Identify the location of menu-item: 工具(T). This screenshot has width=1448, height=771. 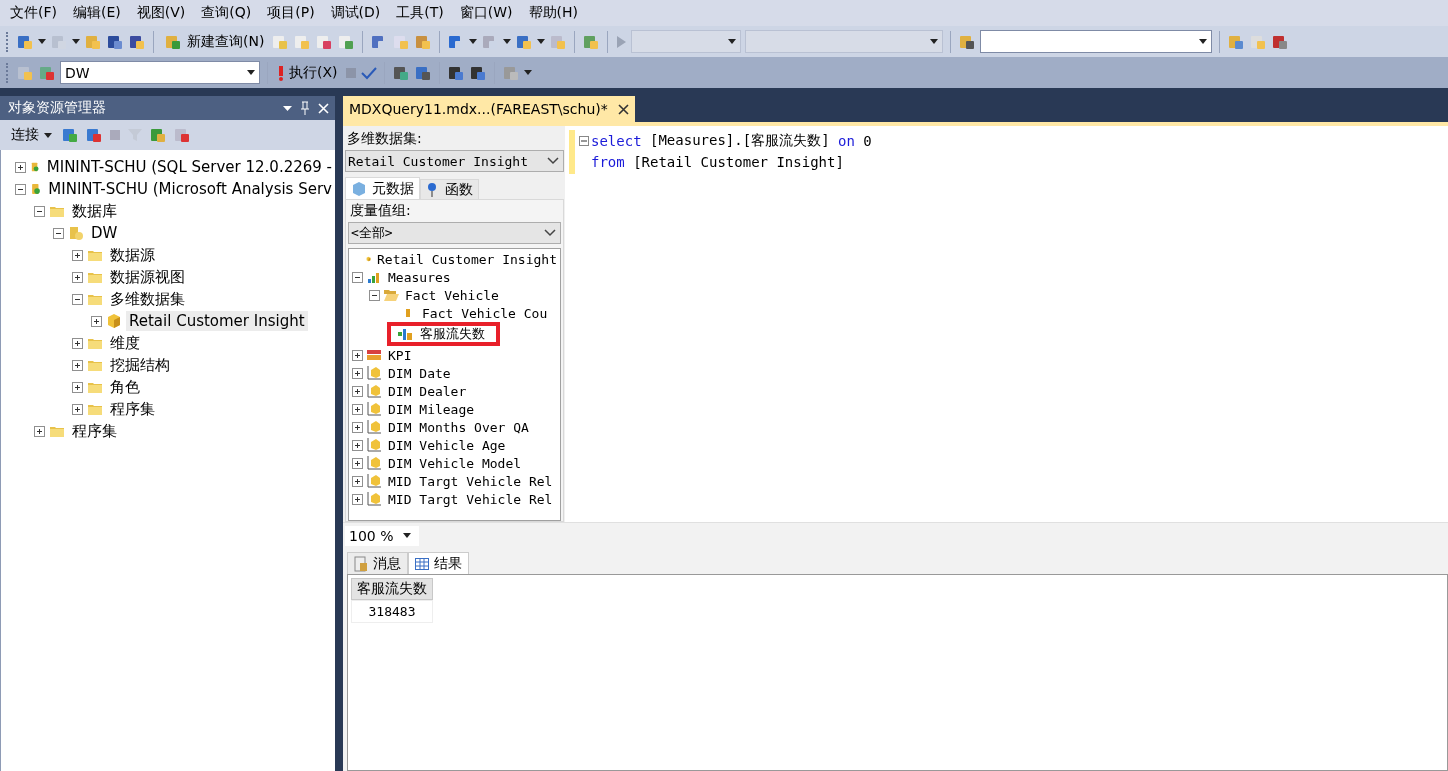
(420, 13).